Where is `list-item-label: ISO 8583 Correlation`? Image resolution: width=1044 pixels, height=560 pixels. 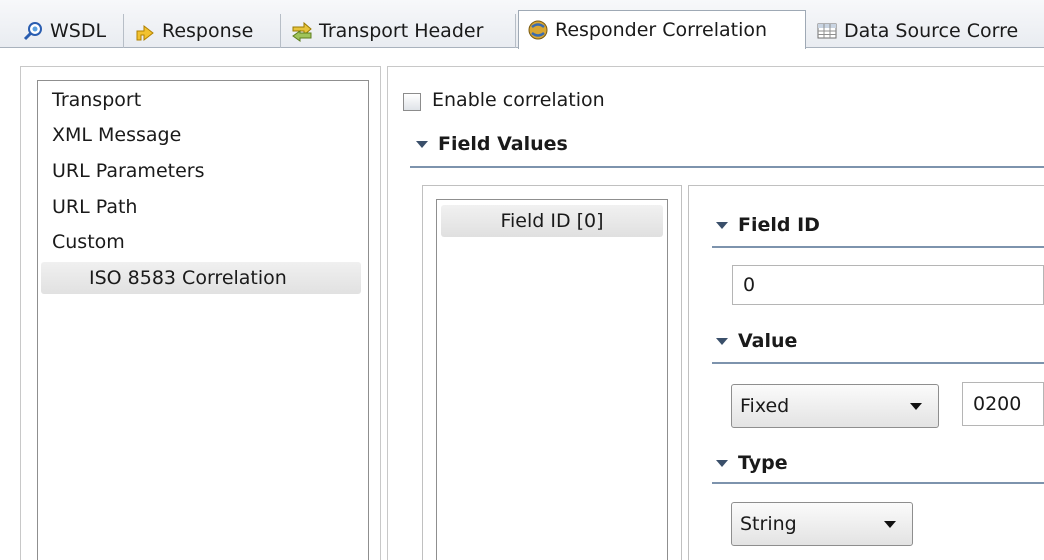
list-item-label: ISO 8583 Correlation is located at coordinates (188, 278).